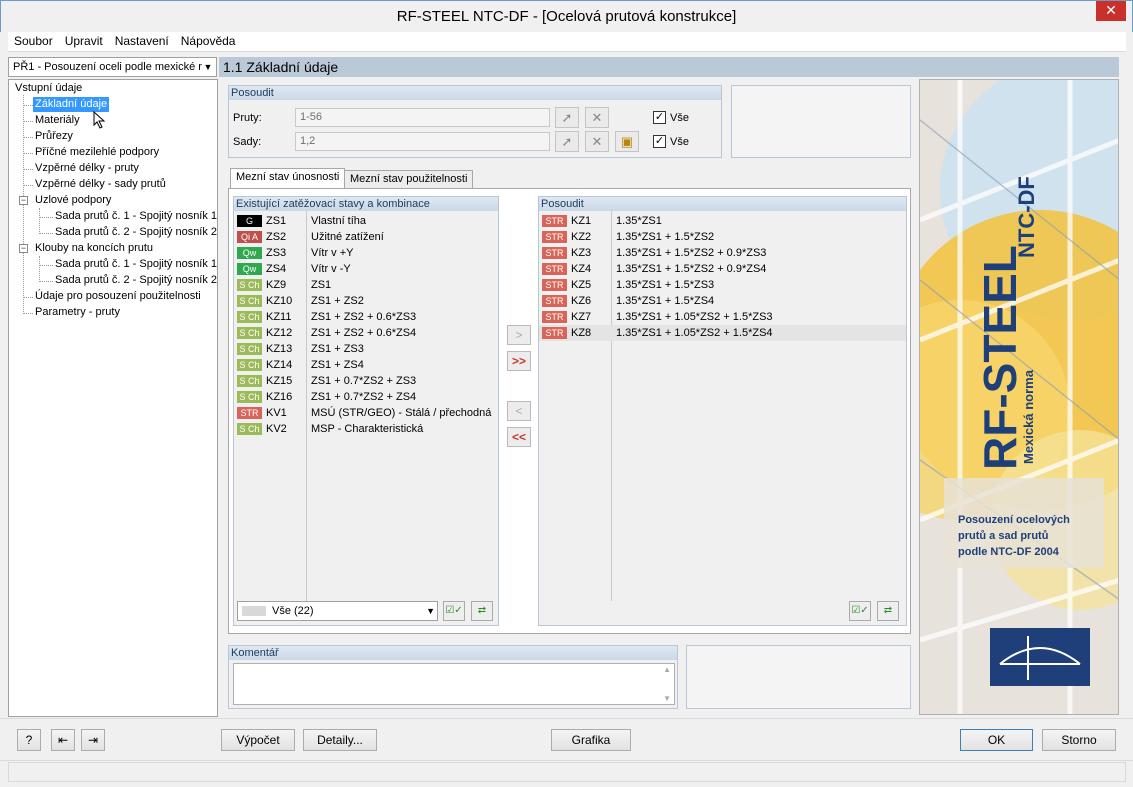 Image resolution: width=1133 pixels, height=787 pixels. I want to click on tree-item-uzlove-sada-1: Sada prutů č. 1 - Spojitý nosník 1, so click(136, 216).